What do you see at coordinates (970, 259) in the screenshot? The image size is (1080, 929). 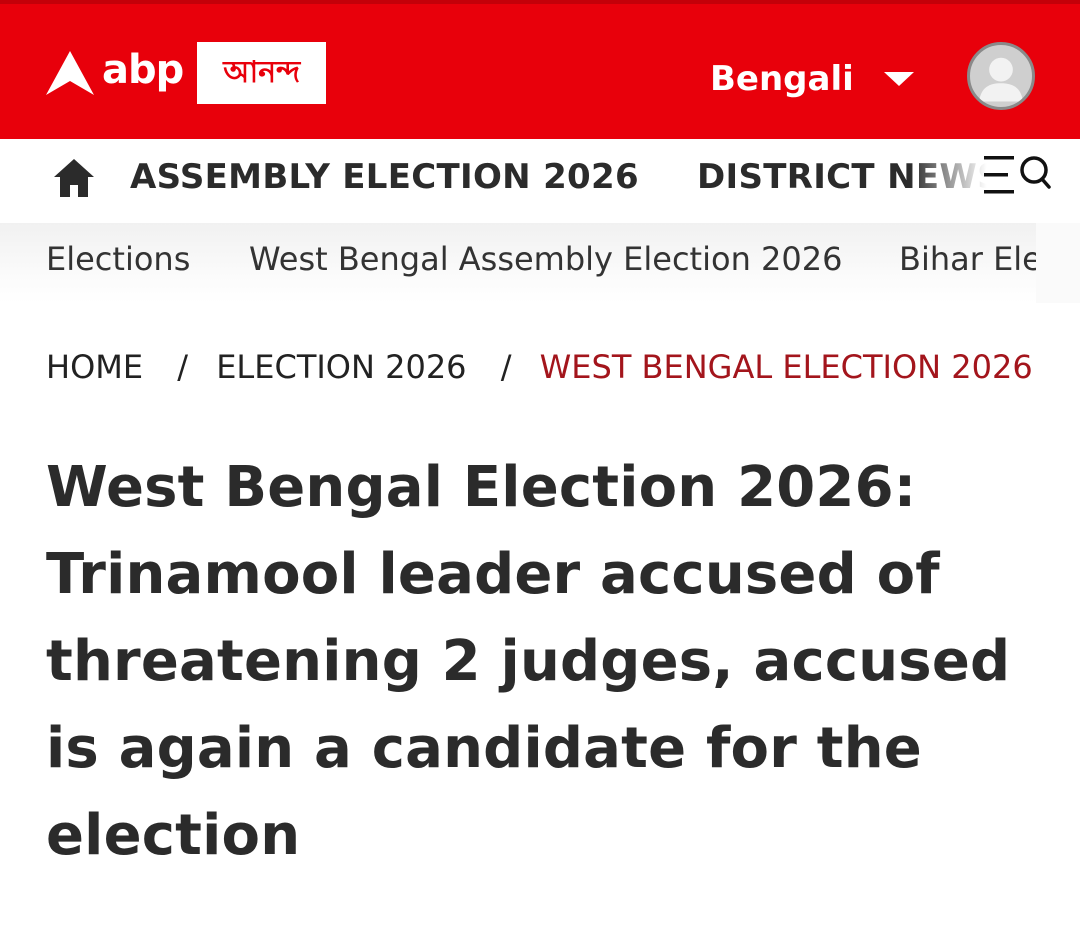 I see `subnav-item-bihar-election: Bihar Ele` at bounding box center [970, 259].